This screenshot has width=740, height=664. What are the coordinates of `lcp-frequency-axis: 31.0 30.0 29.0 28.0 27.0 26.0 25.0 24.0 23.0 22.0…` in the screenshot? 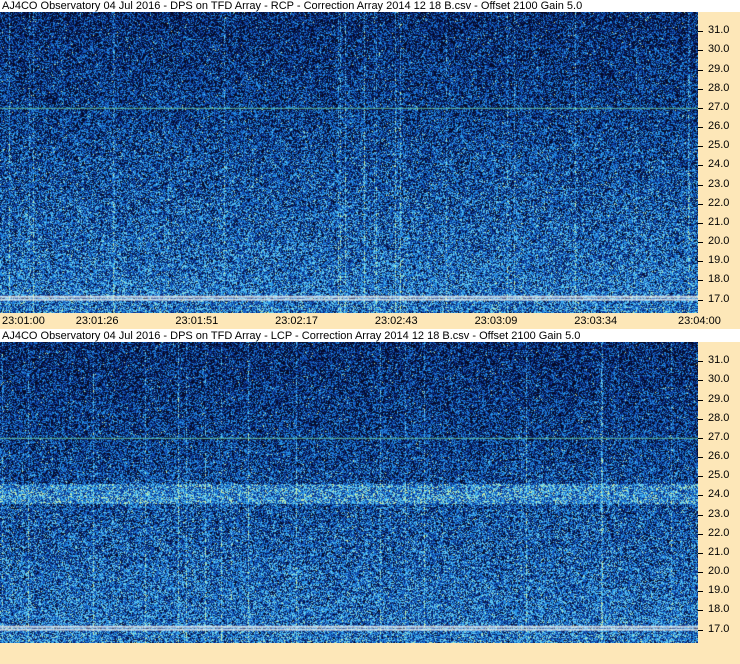 It's located at (719, 492).